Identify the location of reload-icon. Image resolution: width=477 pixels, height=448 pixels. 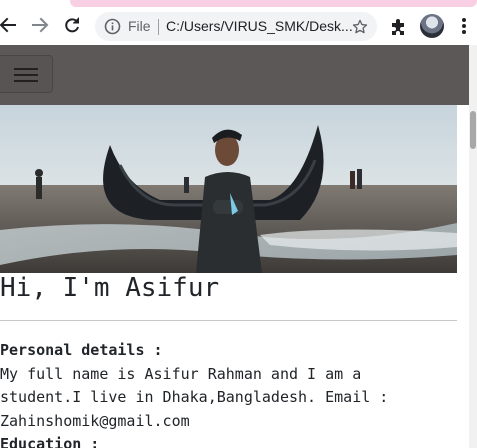
(72, 25).